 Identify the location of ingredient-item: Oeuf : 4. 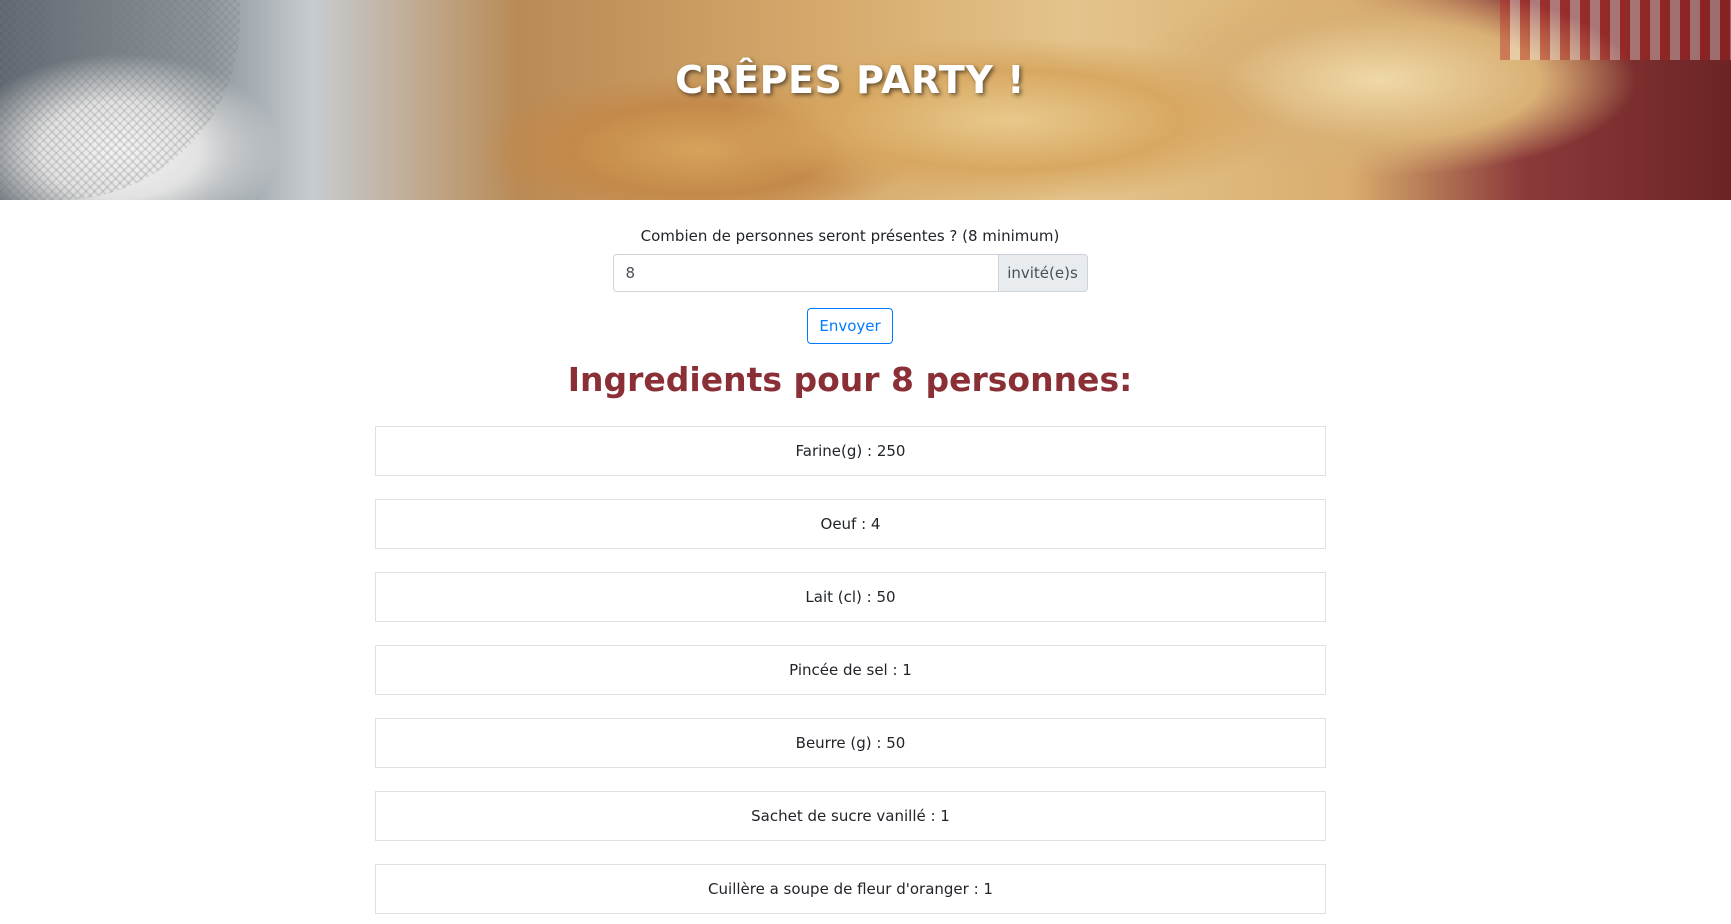
(850, 524).